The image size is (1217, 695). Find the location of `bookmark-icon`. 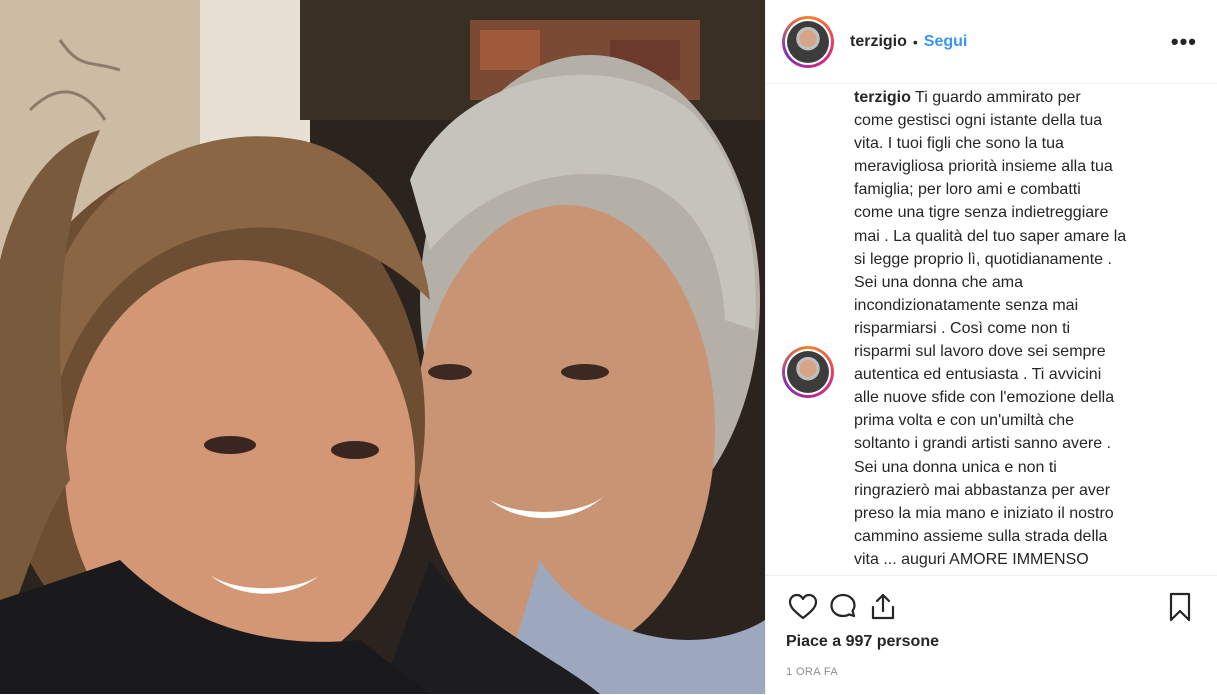

bookmark-icon is located at coordinates (1180, 607).